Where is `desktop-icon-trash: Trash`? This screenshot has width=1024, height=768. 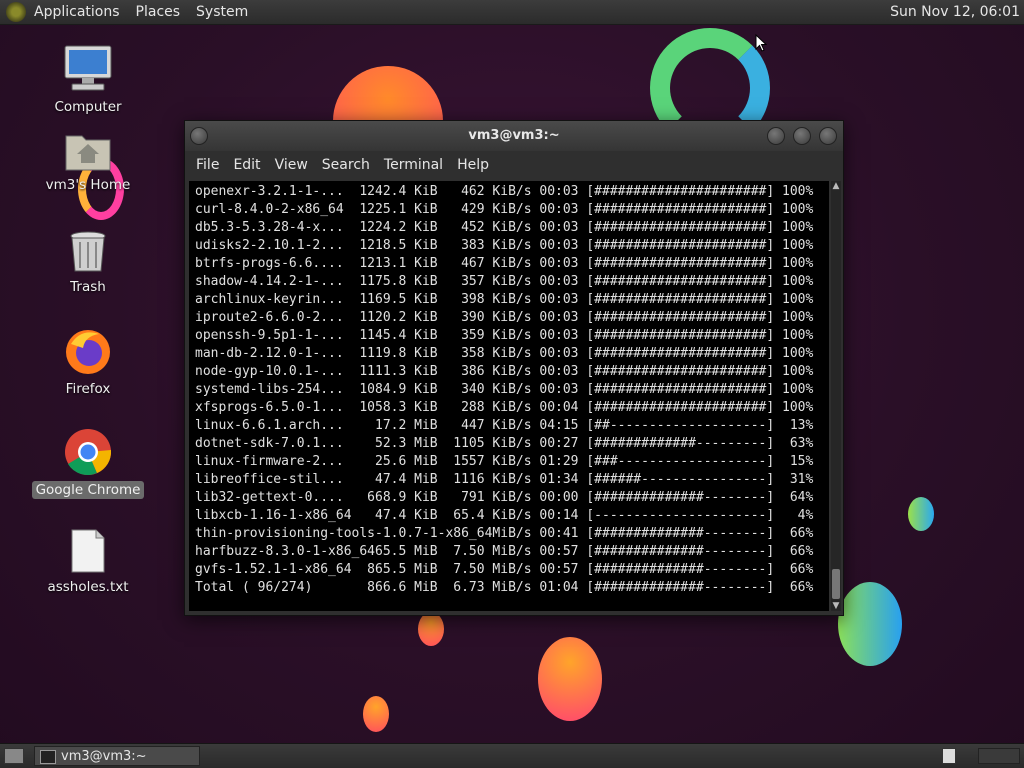
desktop-icon-trash: Trash is located at coordinates (88, 263).